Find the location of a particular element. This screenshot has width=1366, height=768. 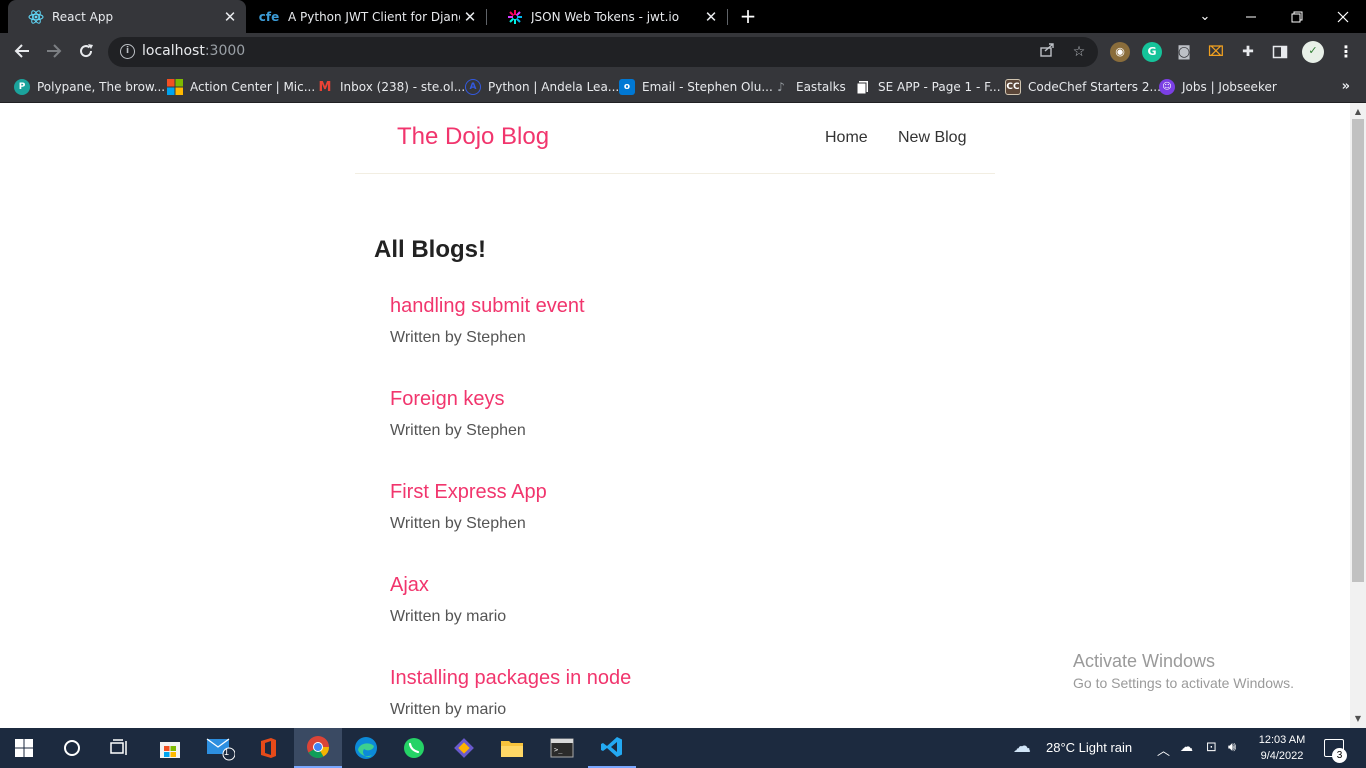

taskbar-clock: 12:03 AM 9/4/2022 is located at coordinates (1282, 748).